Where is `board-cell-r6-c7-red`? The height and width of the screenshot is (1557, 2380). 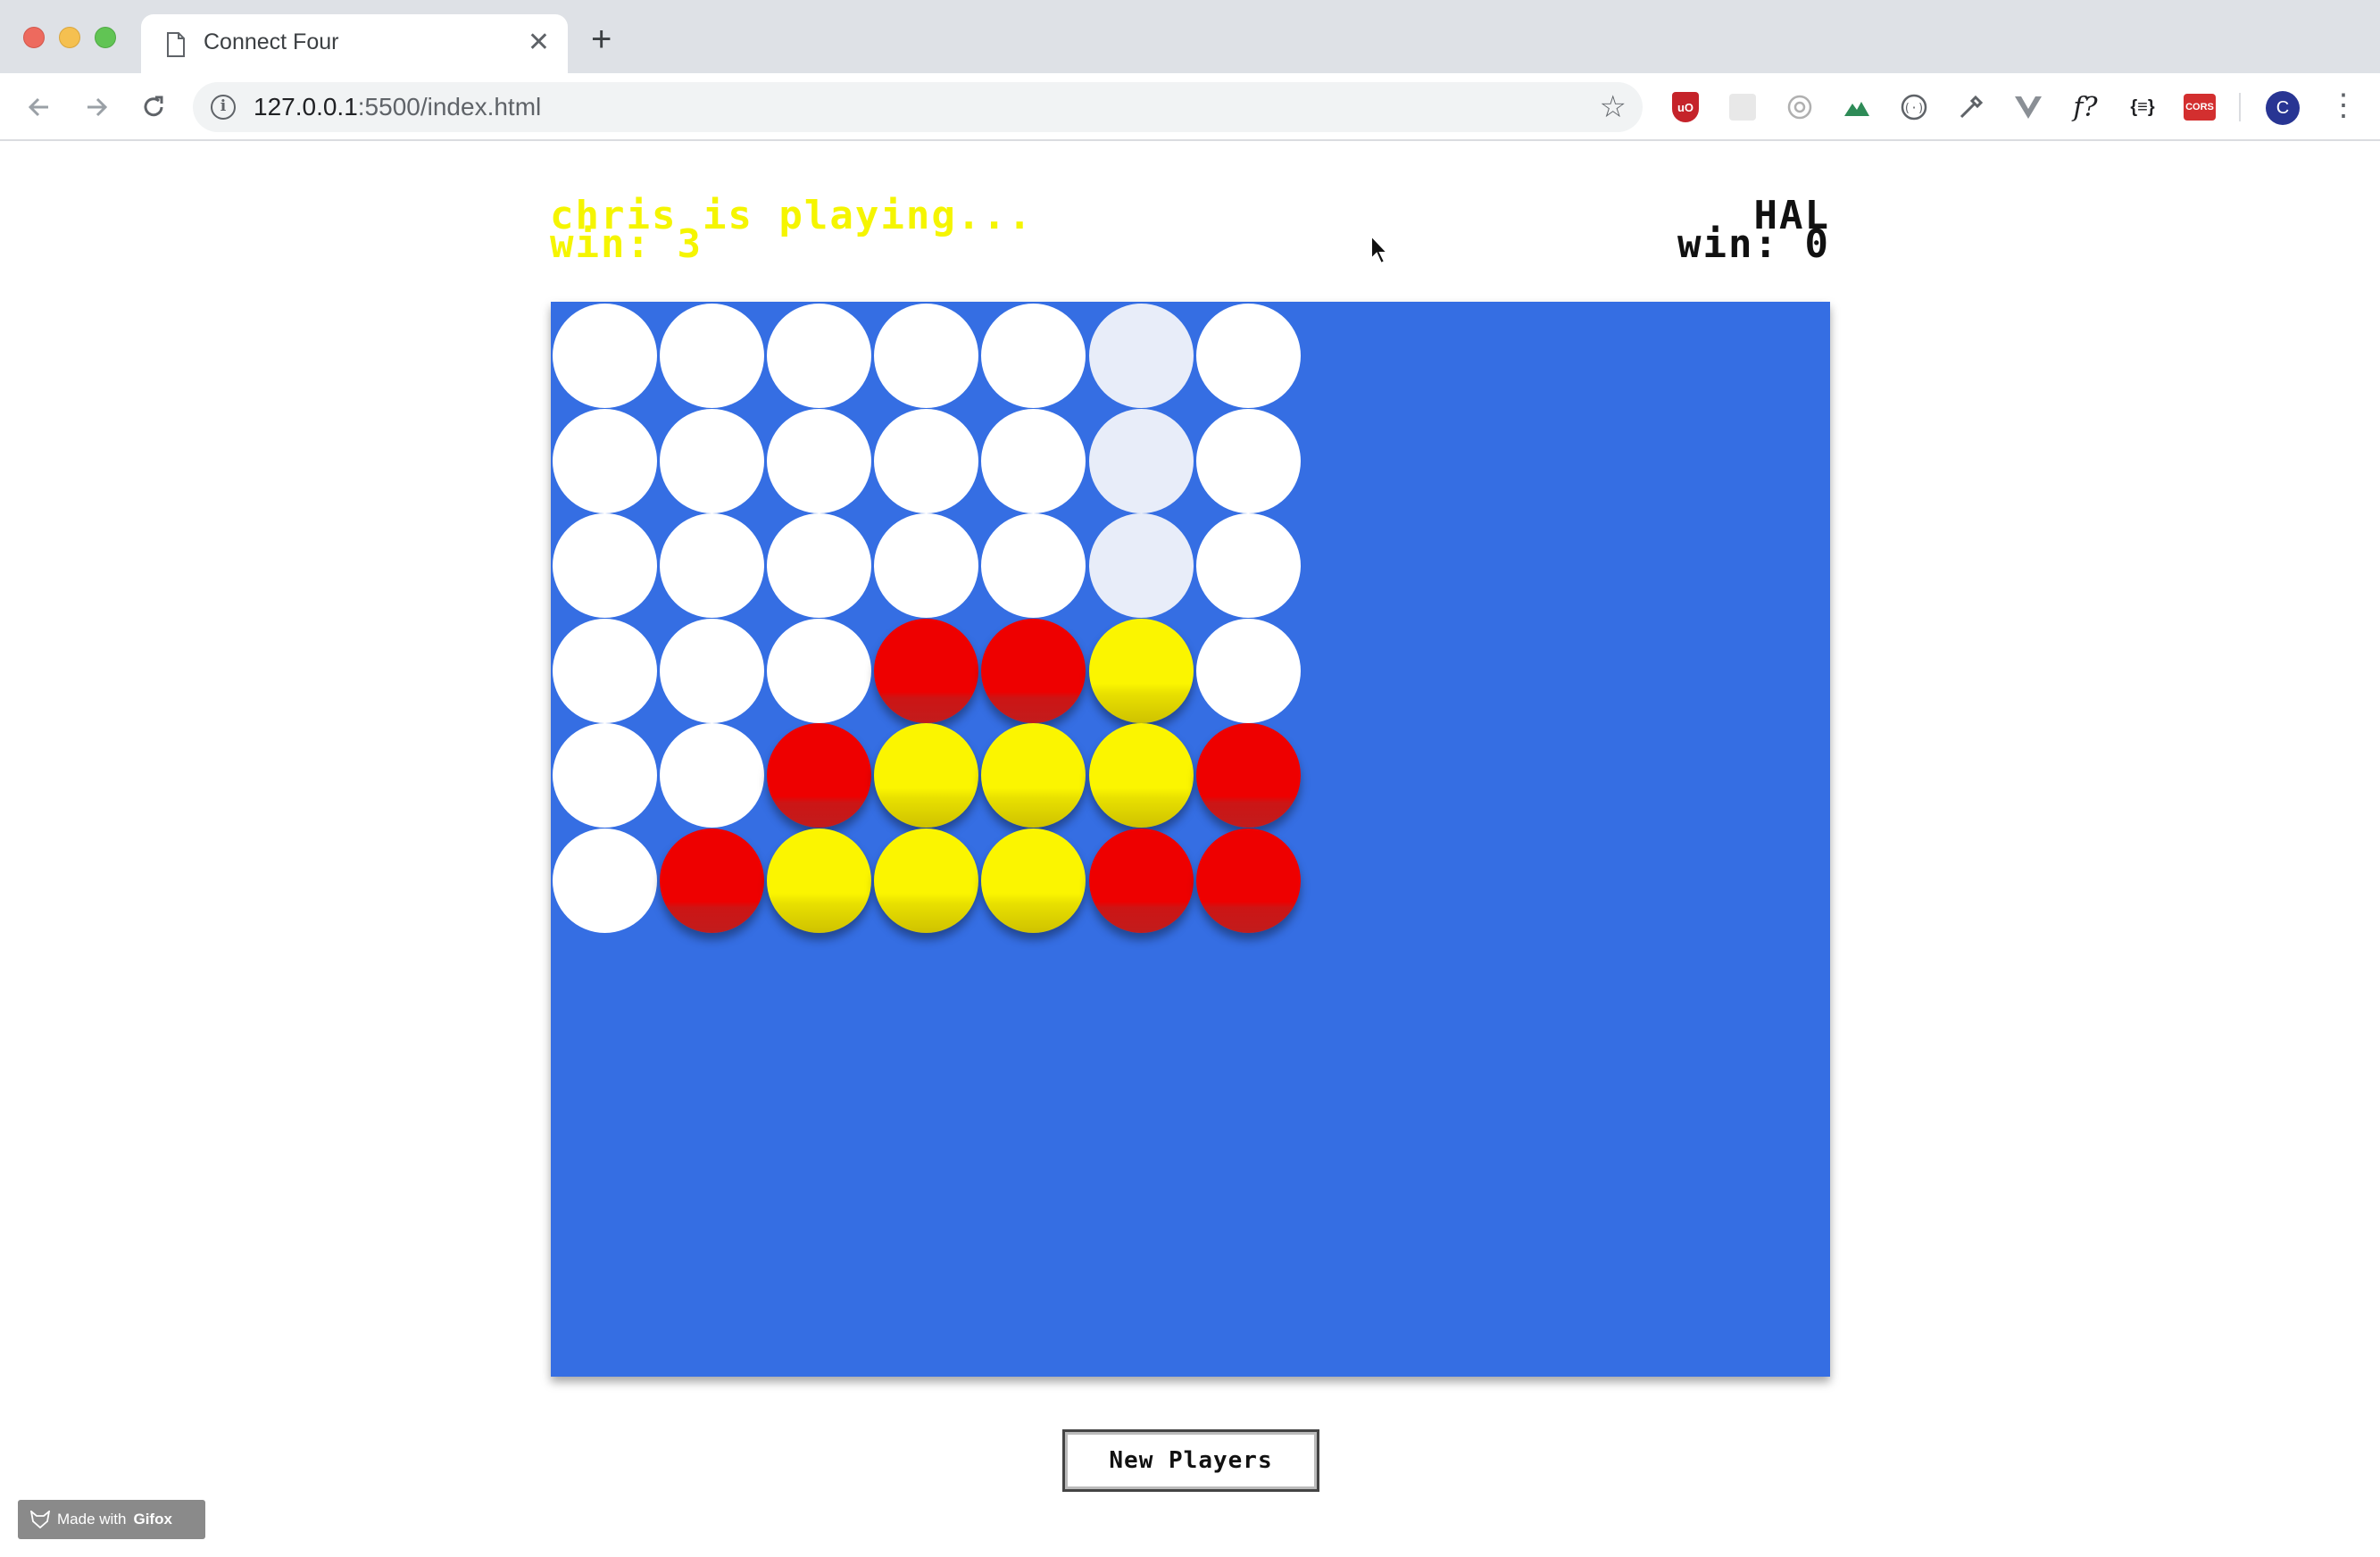
board-cell-r6-c7-red is located at coordinates (1248, 880).